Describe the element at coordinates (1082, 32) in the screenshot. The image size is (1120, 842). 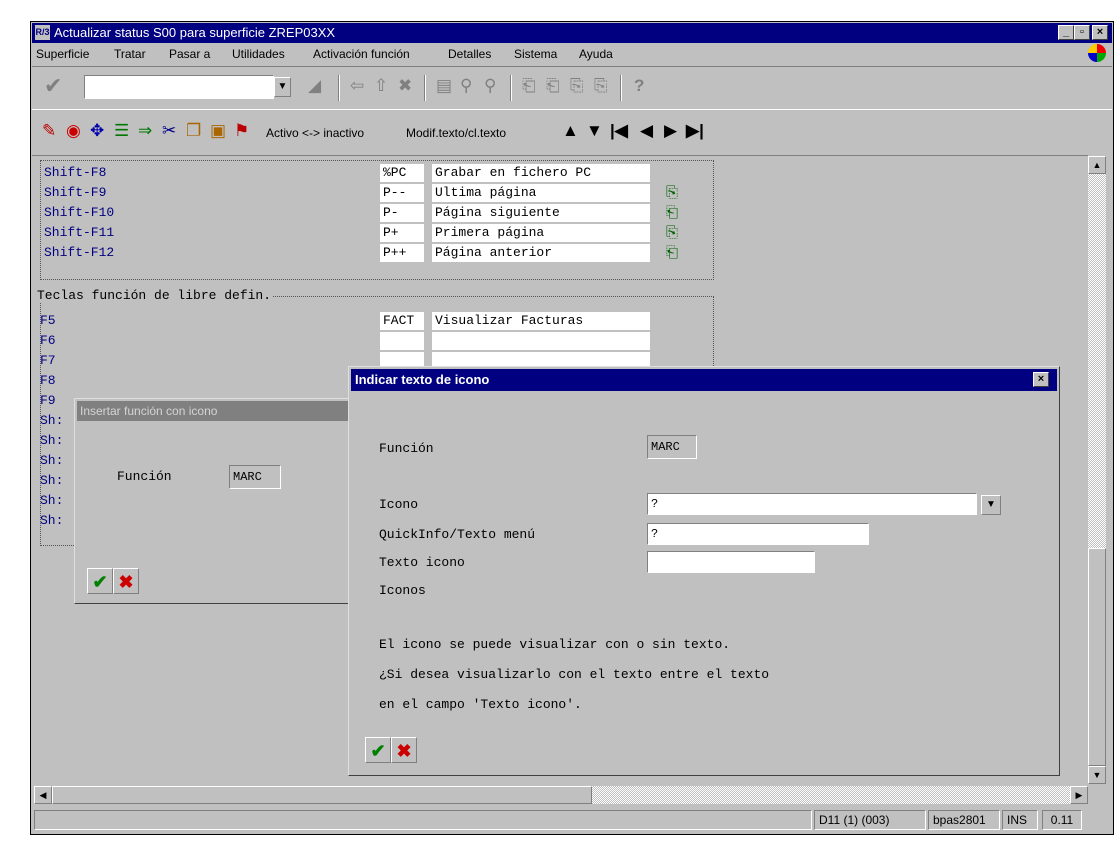
I see `maximize-button: ▫` at that location.